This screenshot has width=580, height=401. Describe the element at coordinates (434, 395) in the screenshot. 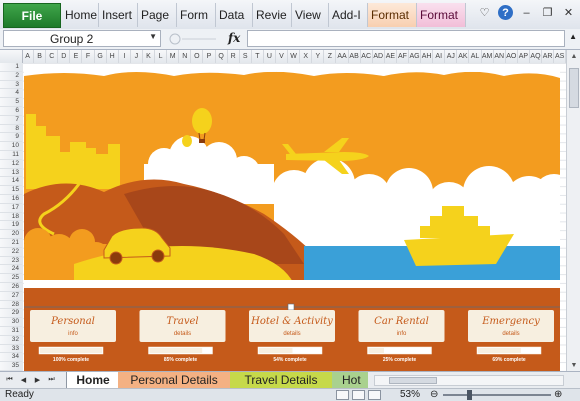

I see `zoom-out-icon: ⊖` at that location.